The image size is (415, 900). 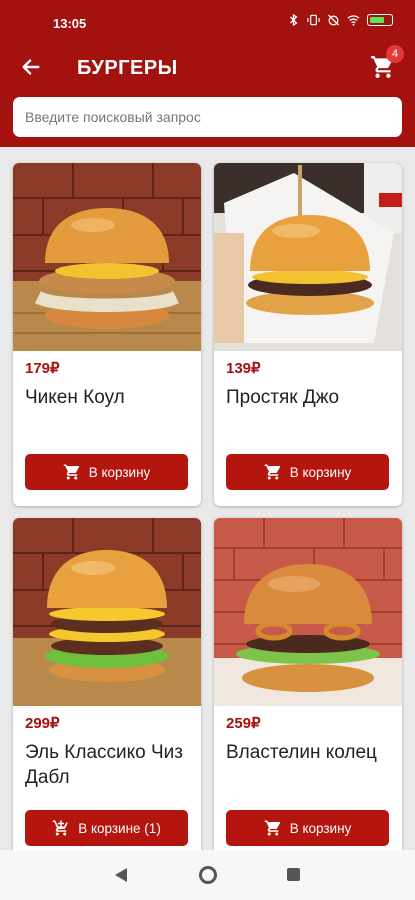 I want to click on system-nav-bar, so click(x=207, y=875).